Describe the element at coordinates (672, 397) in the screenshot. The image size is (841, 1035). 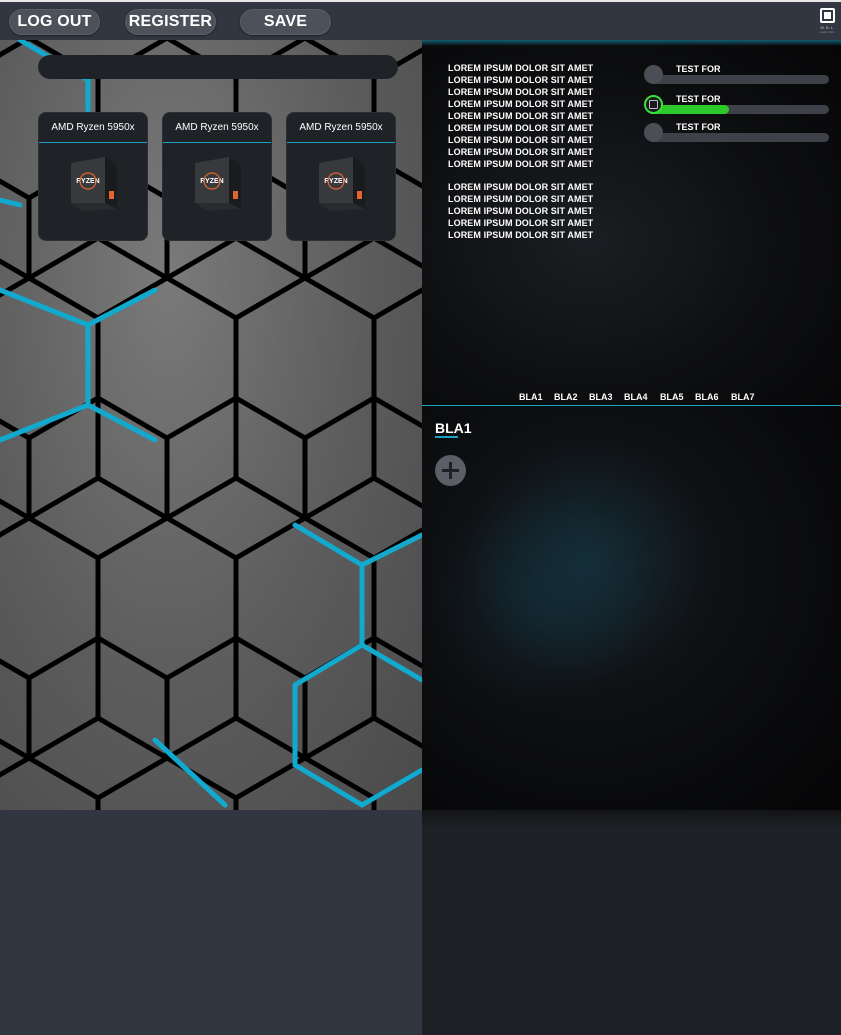
I see `tab-bla5: BLA5` at that location.